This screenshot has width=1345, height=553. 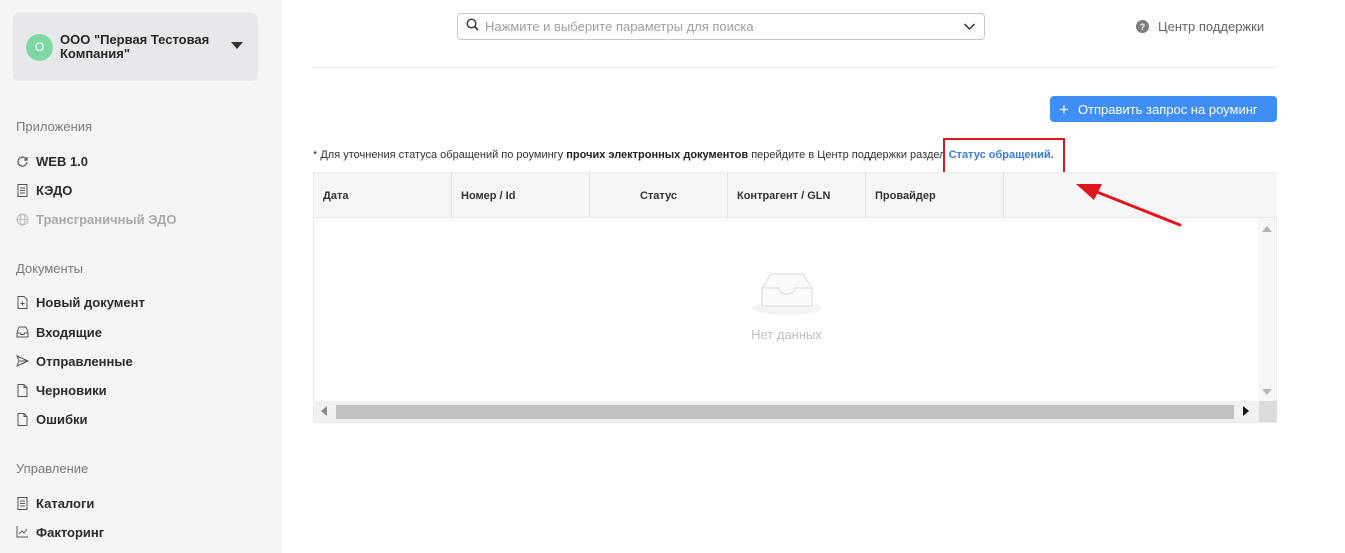 I want to click on scrollbar-corner, so click(x=1268, y=411).